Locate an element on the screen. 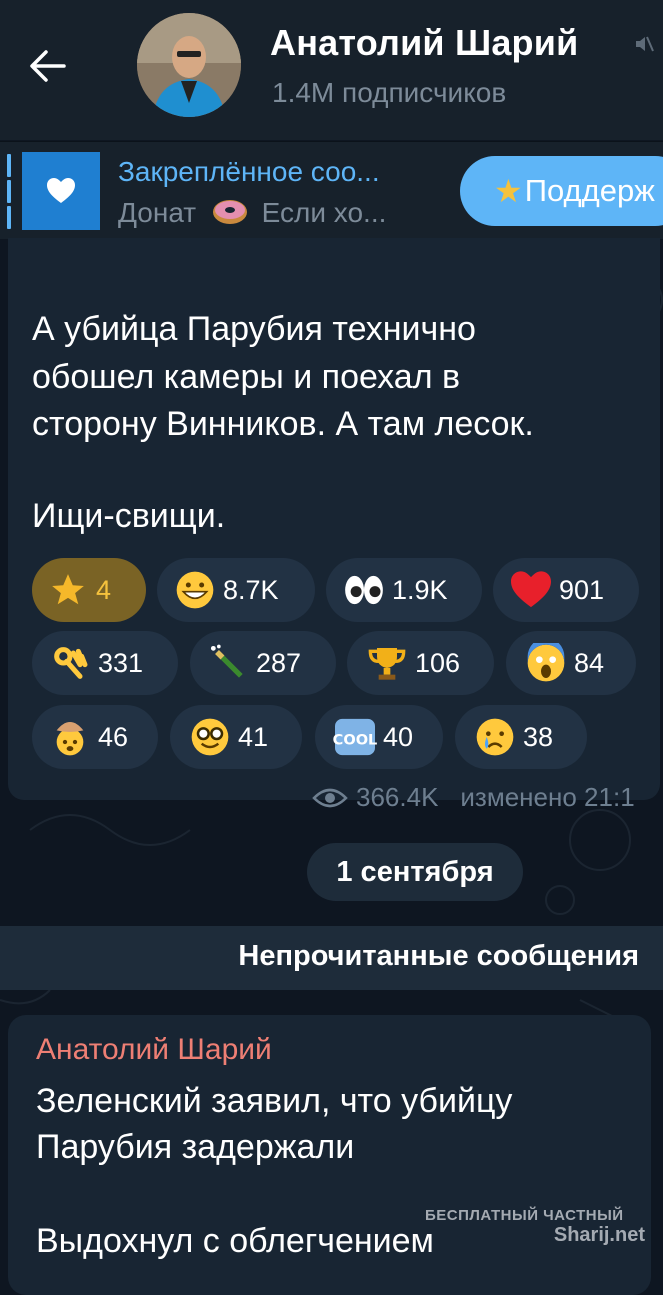 This screenshot has width=663, height=1295. view-count: 366.4K is located at coordinates (397, 797).